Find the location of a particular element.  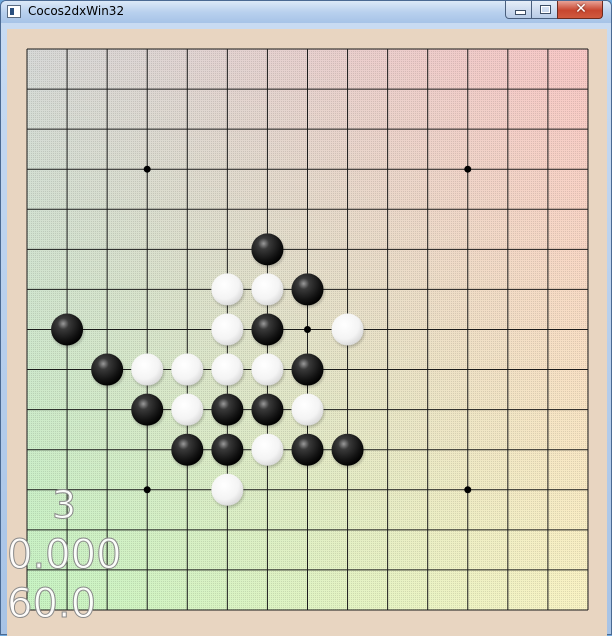

minimize-icon is located at coordinates (520, 12).